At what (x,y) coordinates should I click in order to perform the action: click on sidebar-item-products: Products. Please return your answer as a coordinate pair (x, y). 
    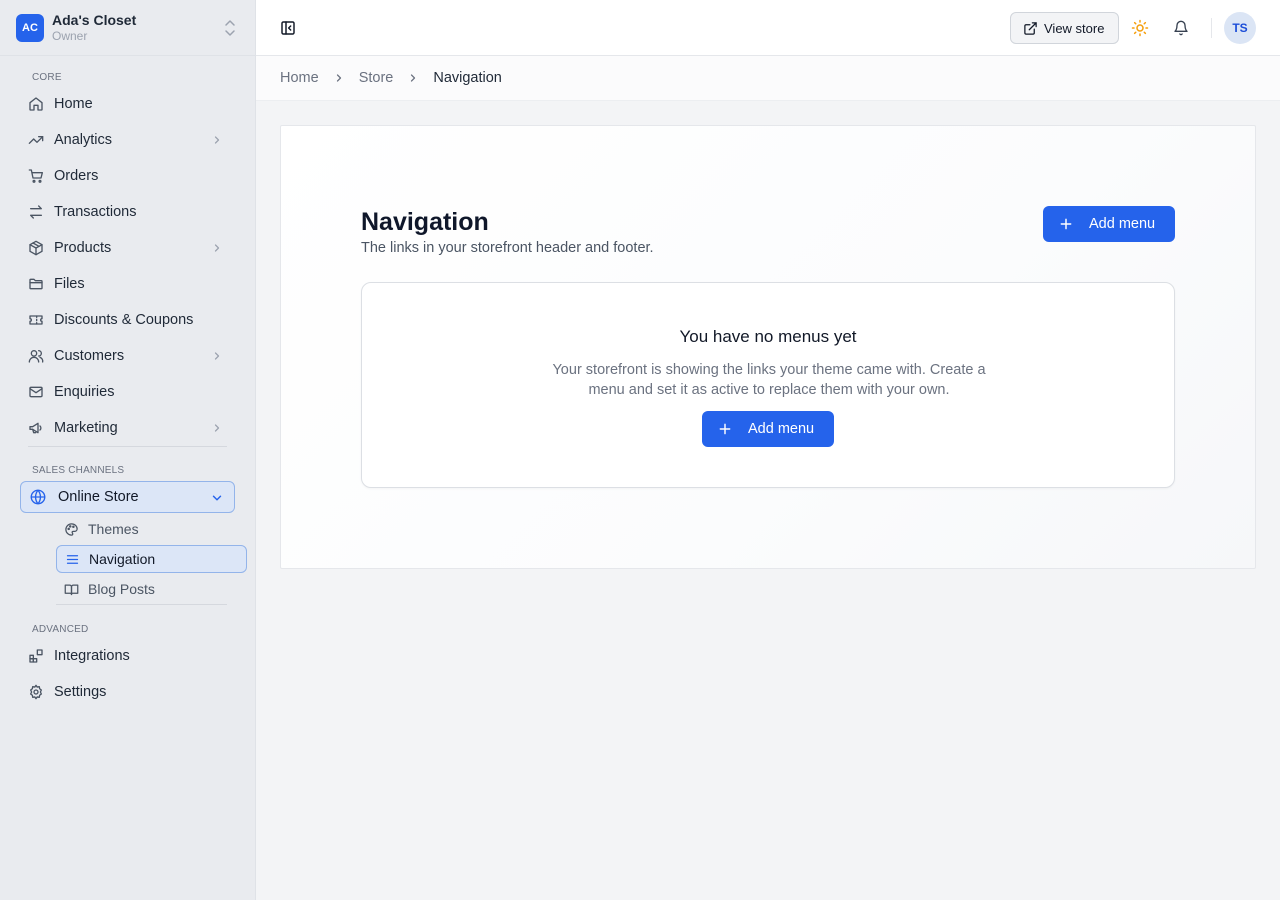
    Looking at the image, I should click on (127, 248).